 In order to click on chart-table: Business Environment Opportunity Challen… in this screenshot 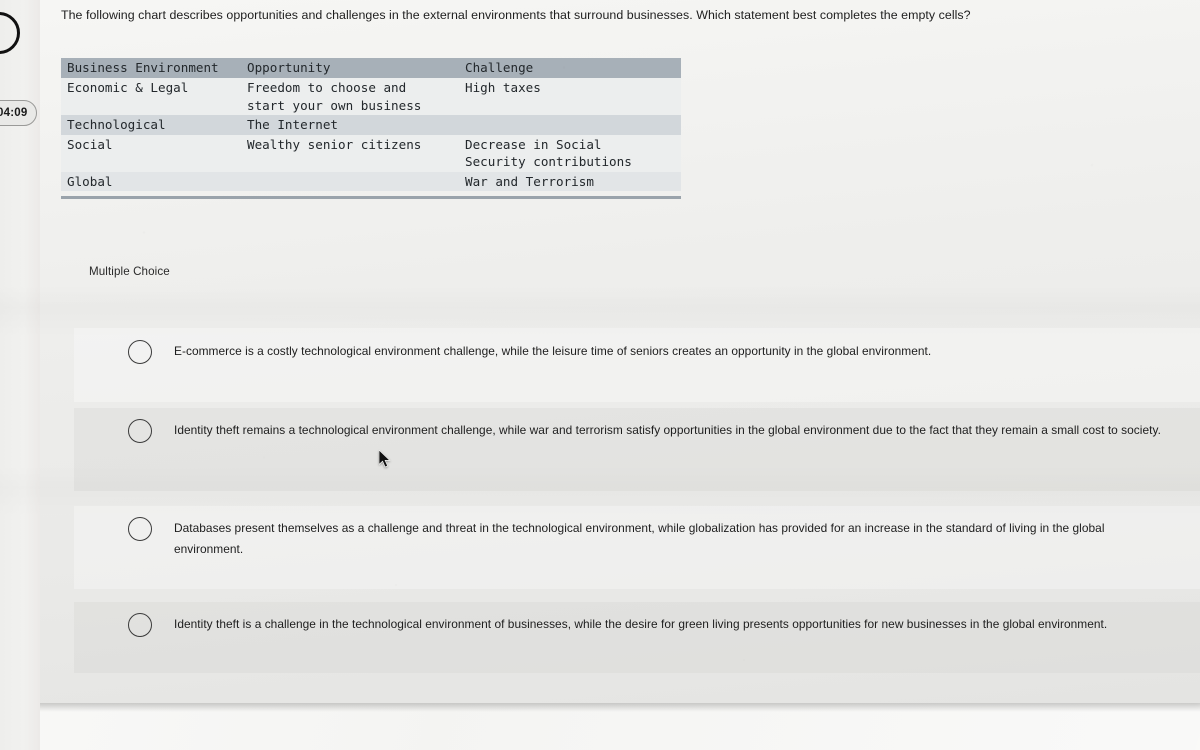, I will do `click(371, 124)`.